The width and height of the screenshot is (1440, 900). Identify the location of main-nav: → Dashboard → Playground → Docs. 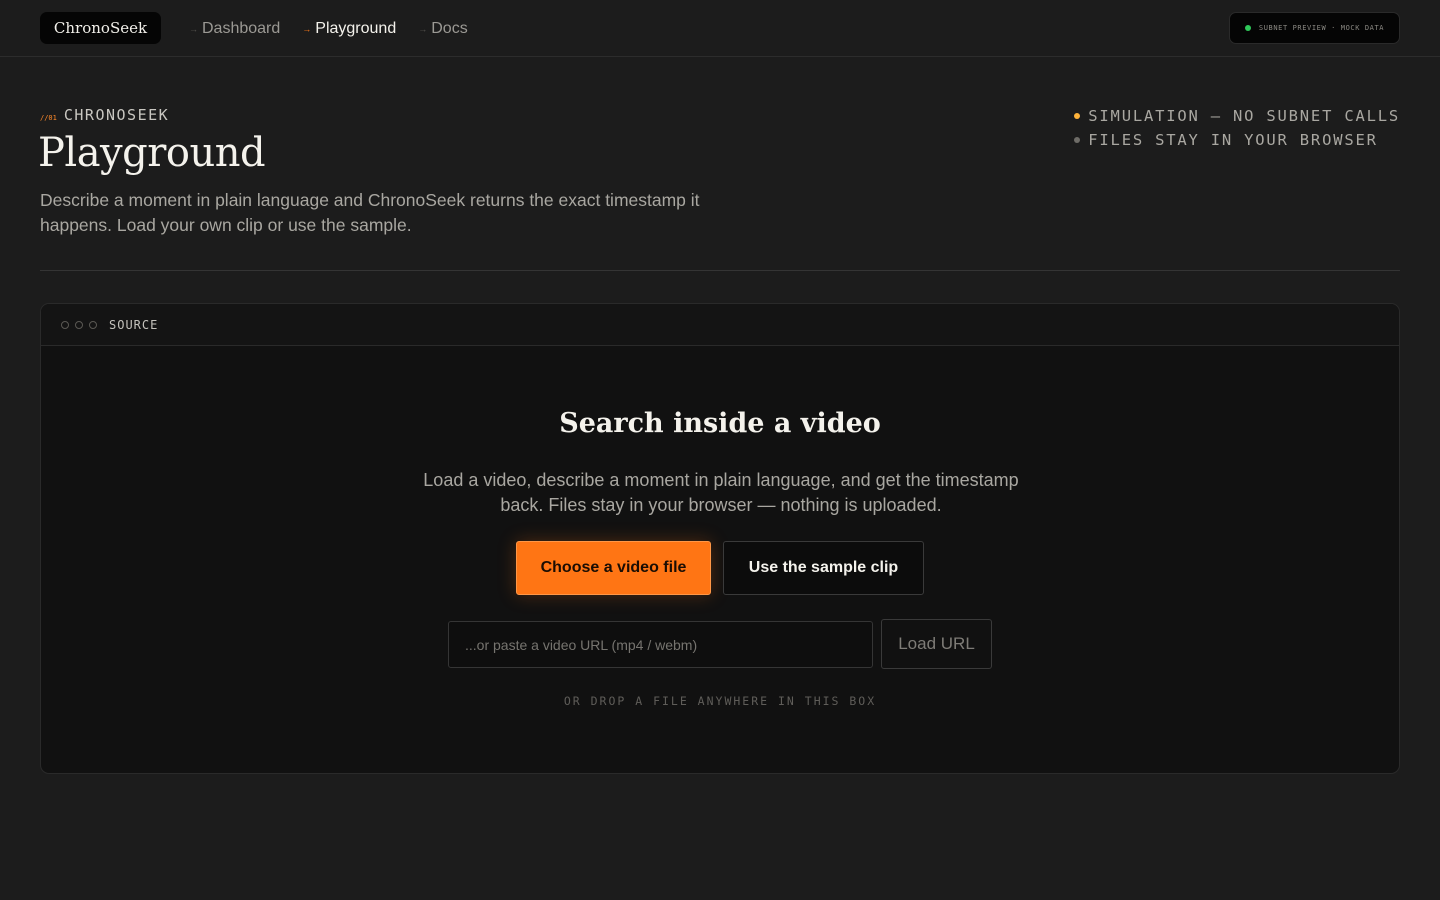
(339, 28).